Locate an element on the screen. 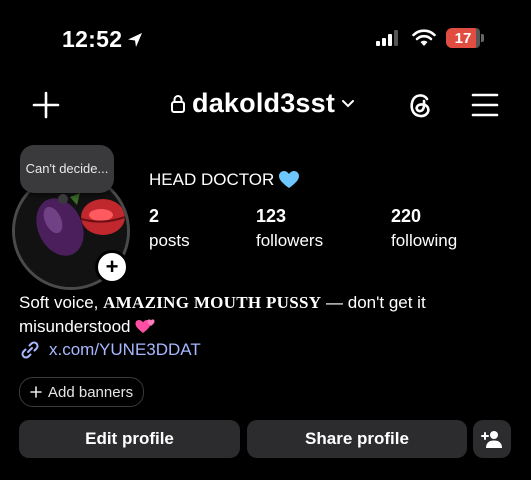 This screenshot has height=480, width=531. share-profile-button: Share profile is located at coordinates (357, 439).